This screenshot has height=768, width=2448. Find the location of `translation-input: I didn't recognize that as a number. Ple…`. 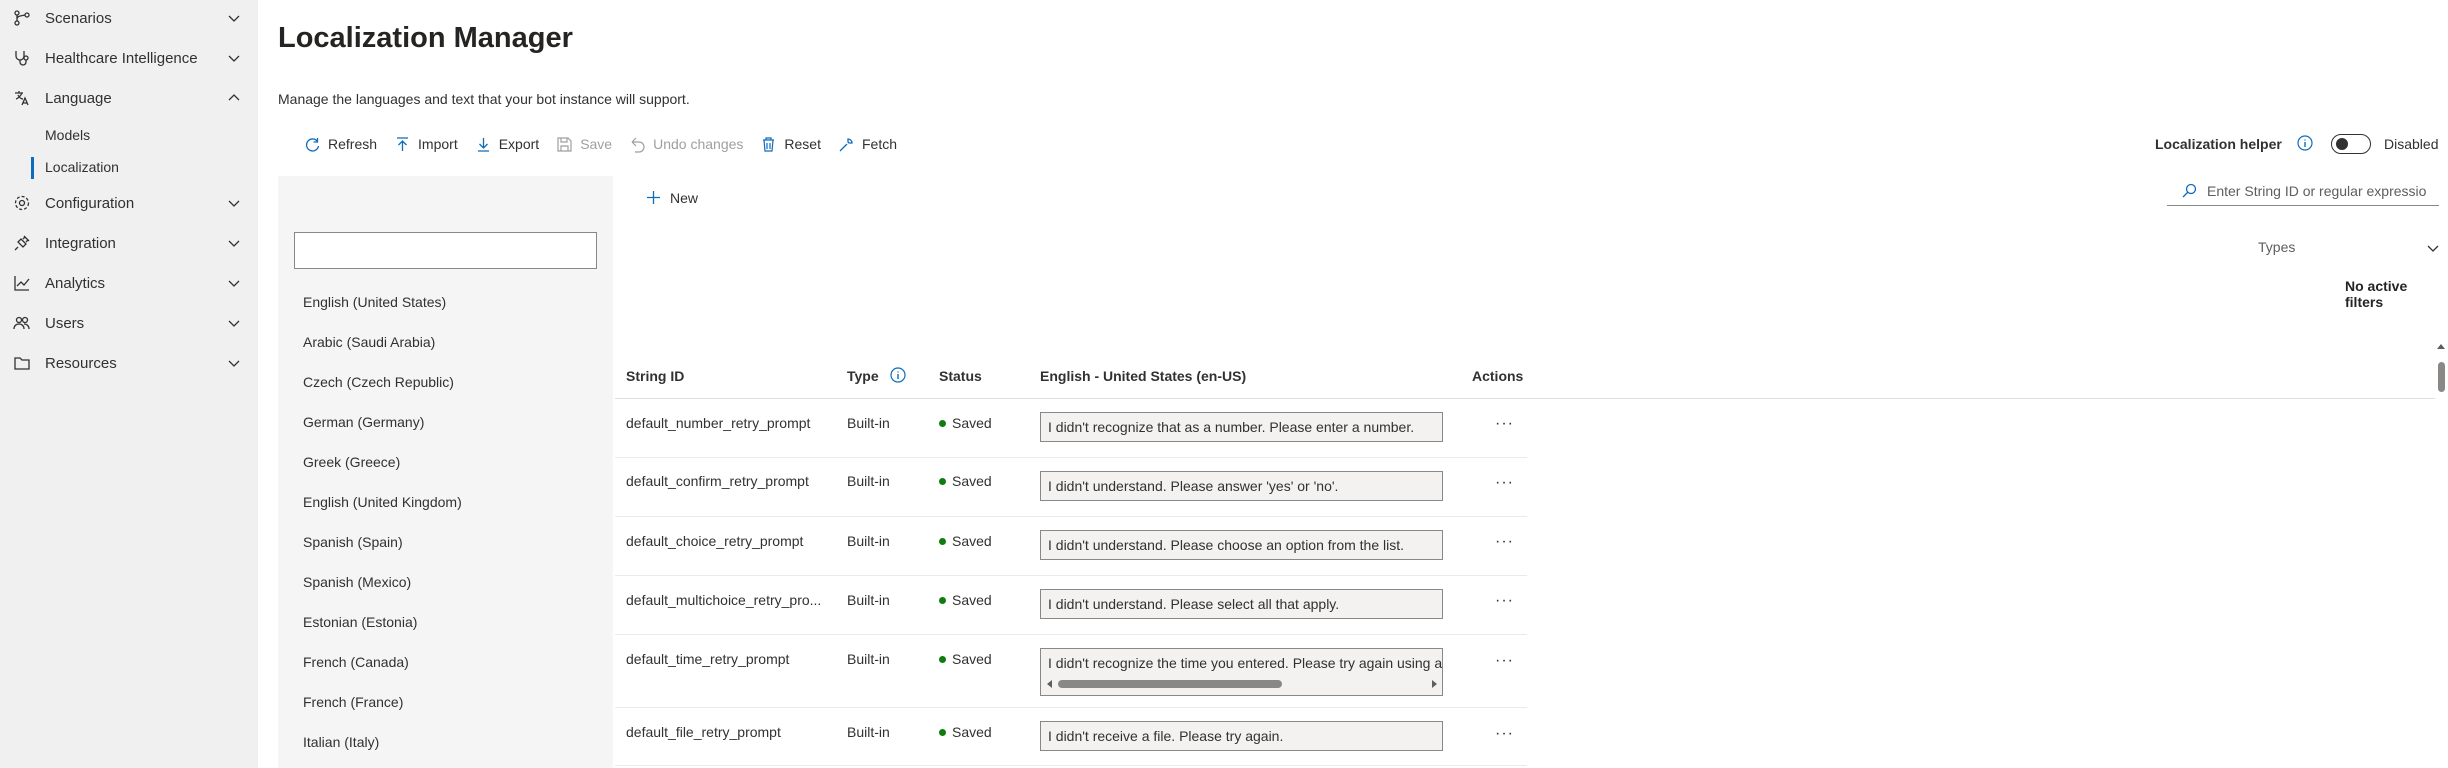

translation-input: I didn't recognize that as a number. Ple… is located at coordinates (1241, 427).